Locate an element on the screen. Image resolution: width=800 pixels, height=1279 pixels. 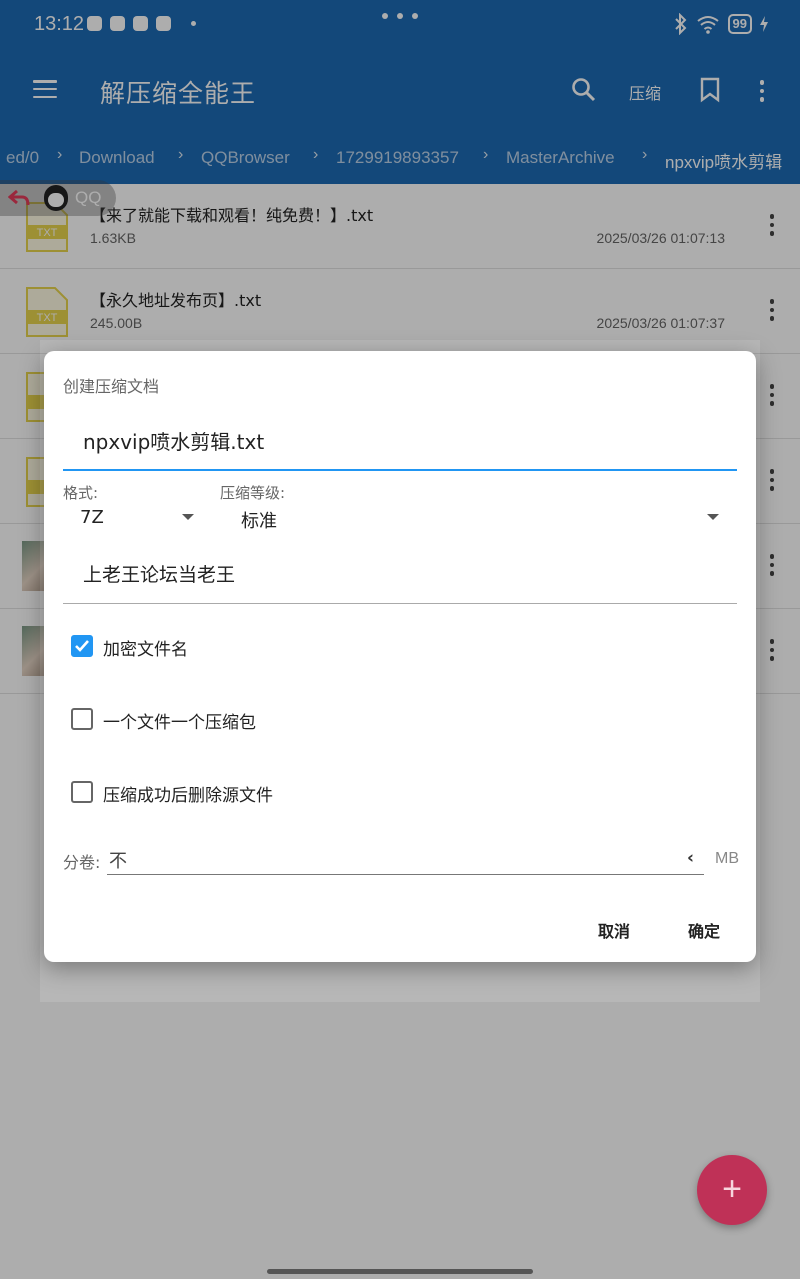
encrypt-filenames-checkbox is located at coordinates (82, 646).